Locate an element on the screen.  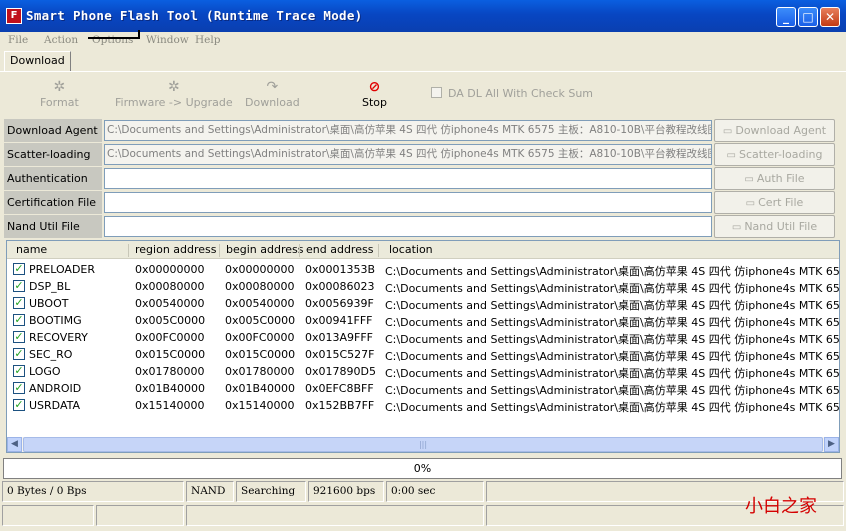
menu-help: Help is located at coordinates (207, 40).